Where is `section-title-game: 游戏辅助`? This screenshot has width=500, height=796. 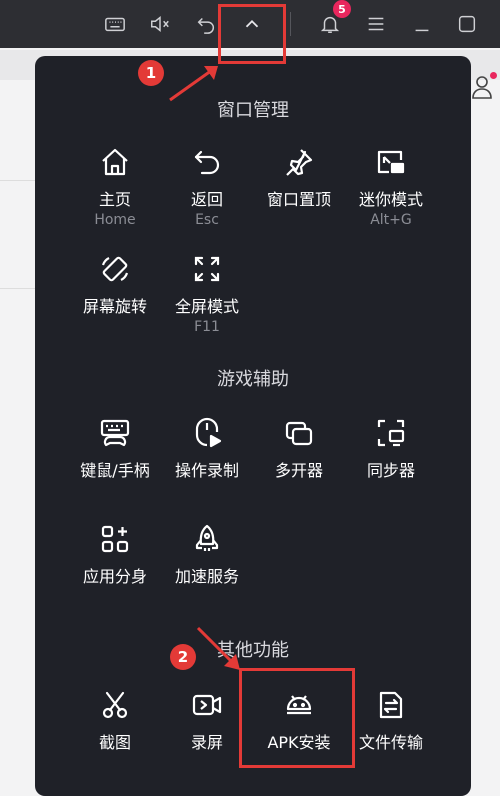 section-title-game: 游戏辅助 is located at coordinates (253, 379).